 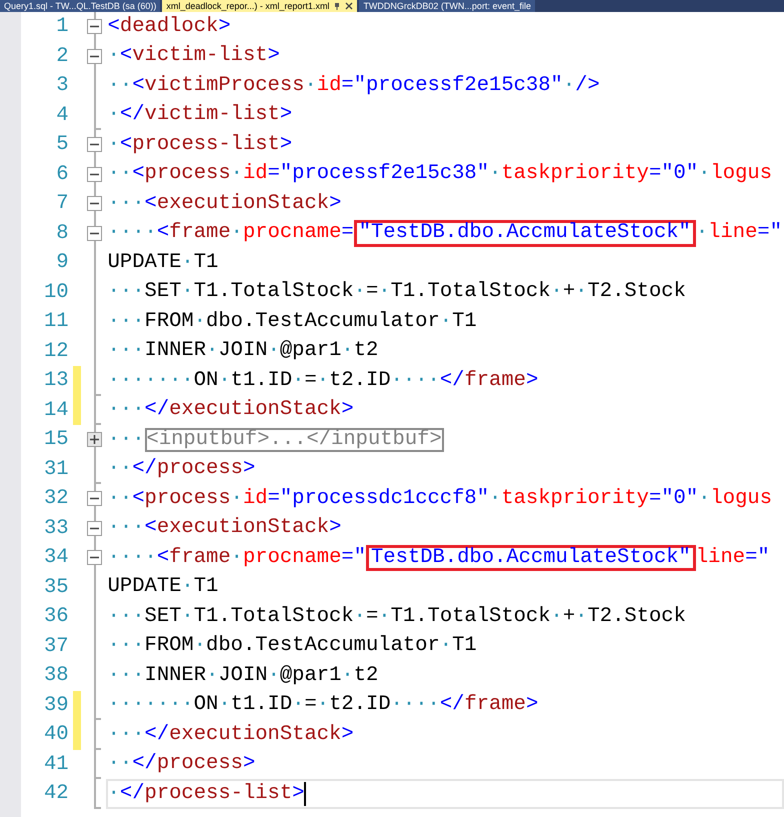 I want to click on code-line: ····<frame·procname=" TestDB.dbo.AccmulateStock" line=", so click(x=445, y=557).